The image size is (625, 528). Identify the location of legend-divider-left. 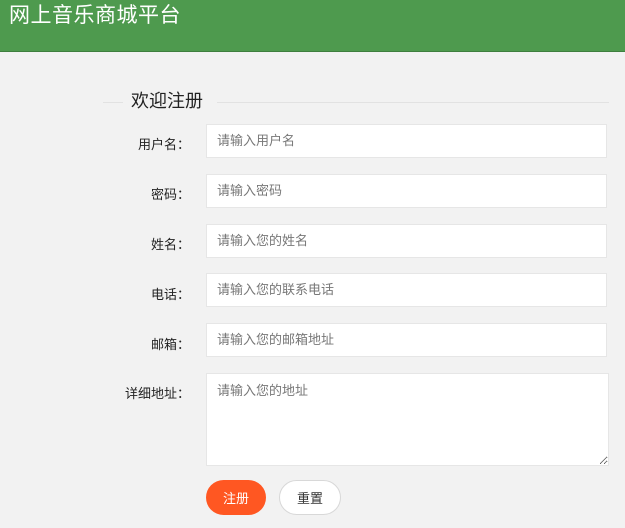
(113, 102).